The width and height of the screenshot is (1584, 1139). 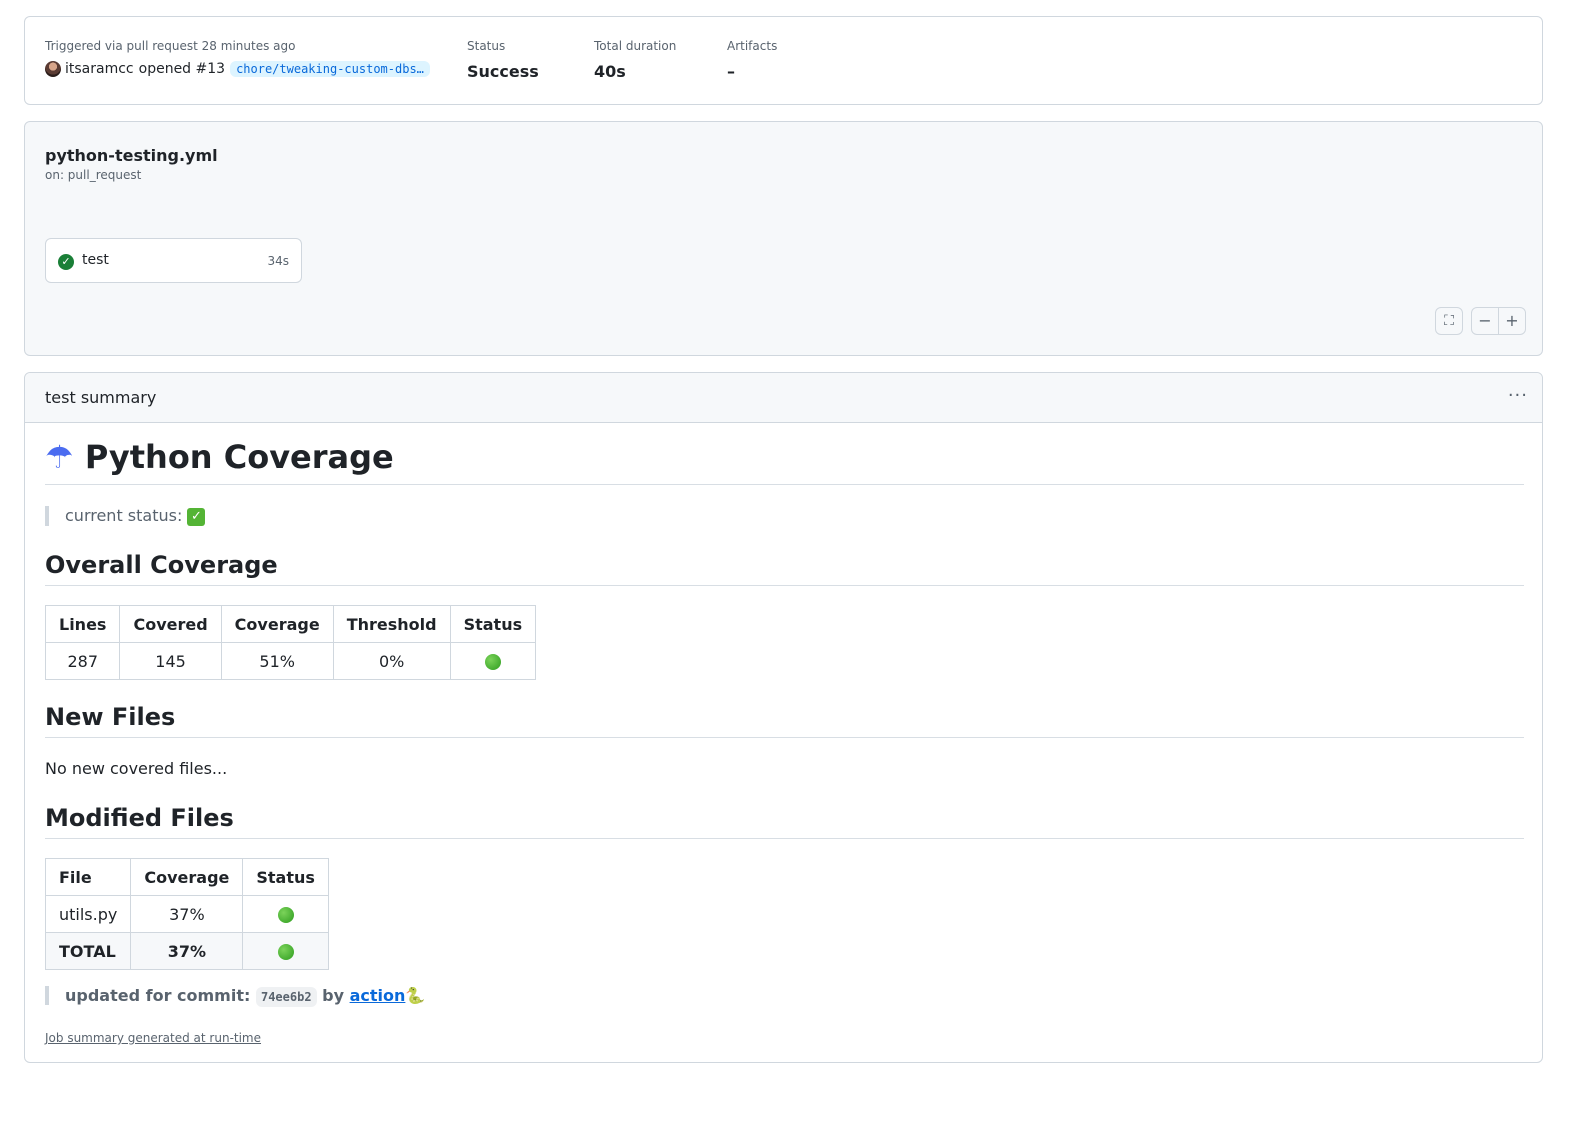 I want to click on table-row: 287 145 51% 0%, so click(x=290, y=661).